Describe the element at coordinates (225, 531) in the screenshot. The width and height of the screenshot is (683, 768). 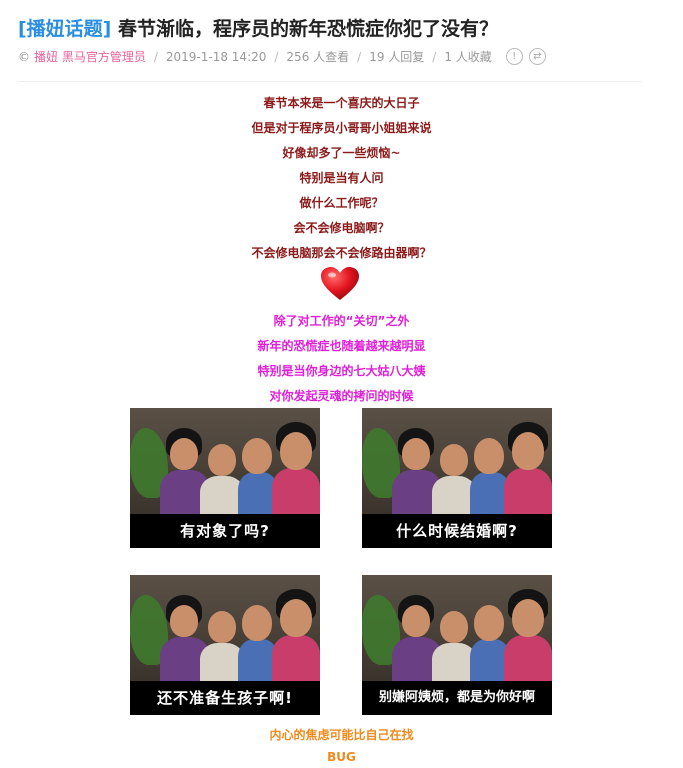
I see `meme-caption: 有对象了吗?` at that location.